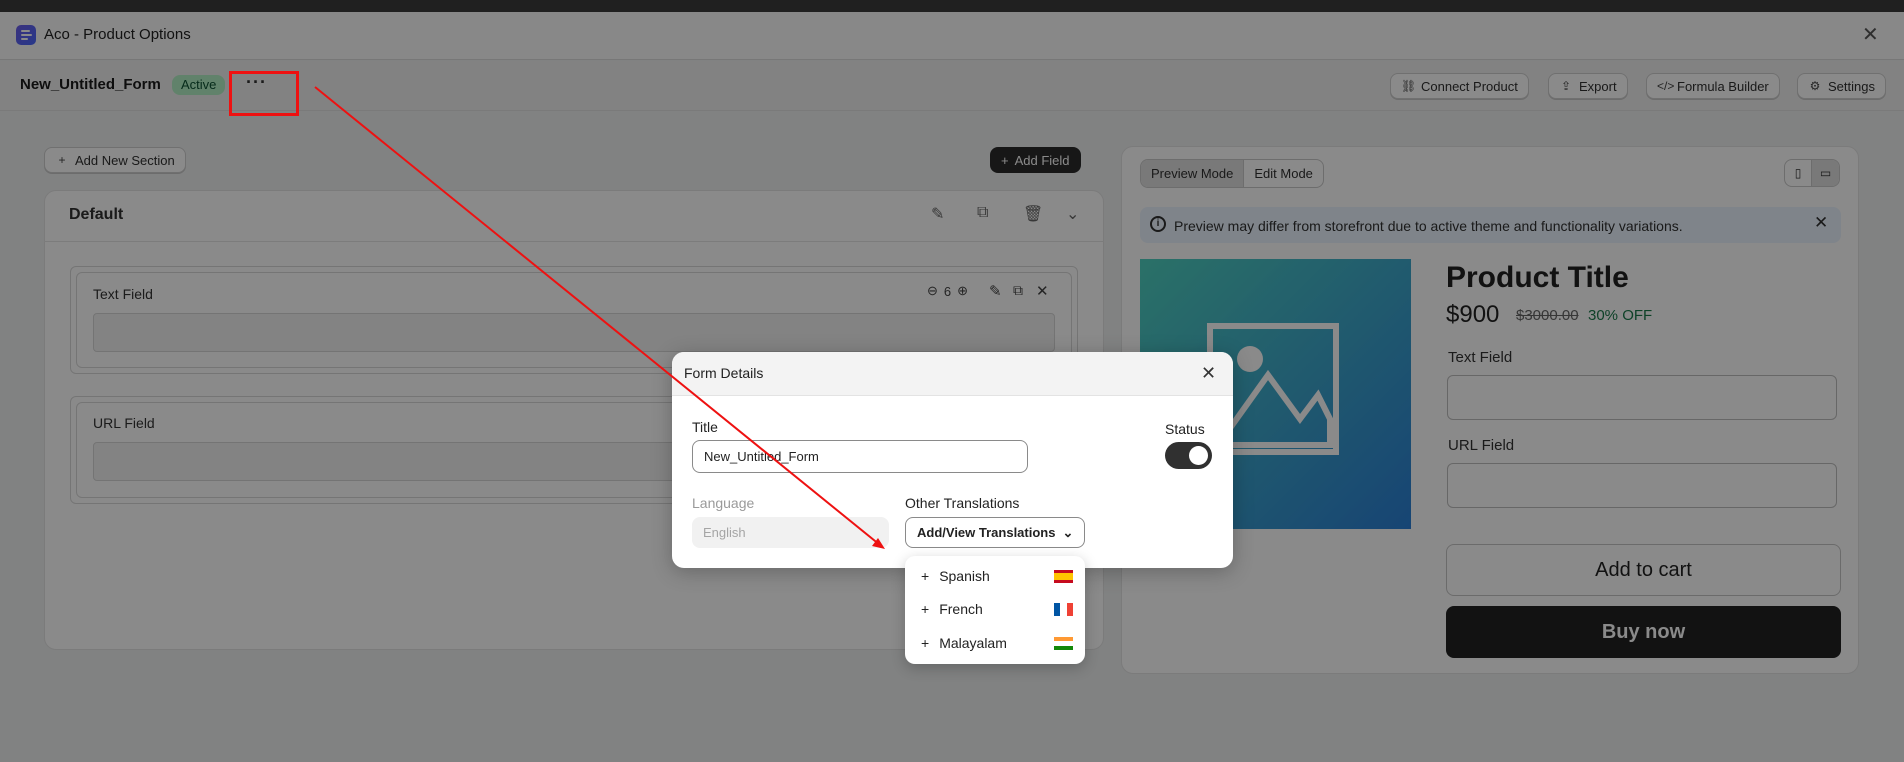  I want to click on title-label: Title, so click(705, 427).